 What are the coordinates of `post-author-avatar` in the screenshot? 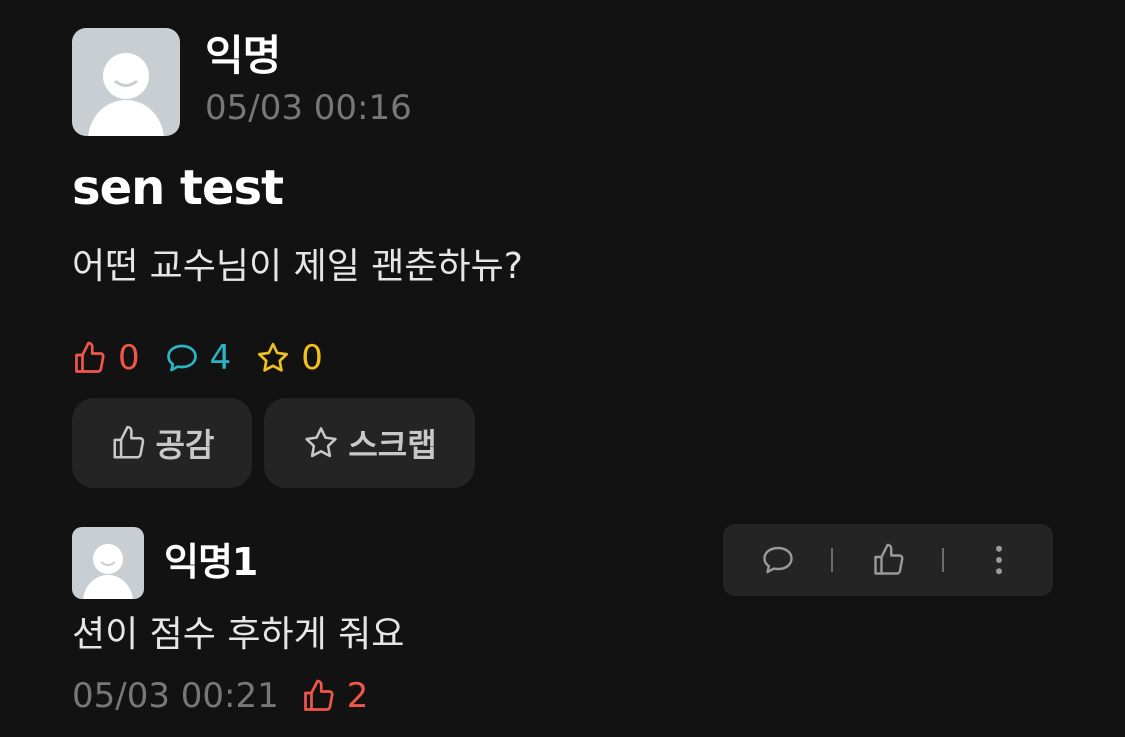 It's located at (126, 82).